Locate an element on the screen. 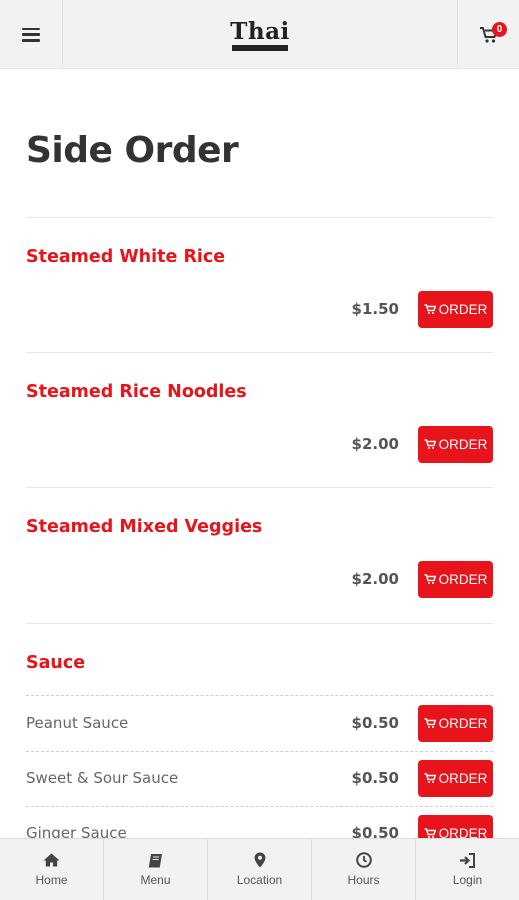 Image resolution: width=519 pixels, height=900 pixels. logo-text: Thai is located at coordinates (260, 31).